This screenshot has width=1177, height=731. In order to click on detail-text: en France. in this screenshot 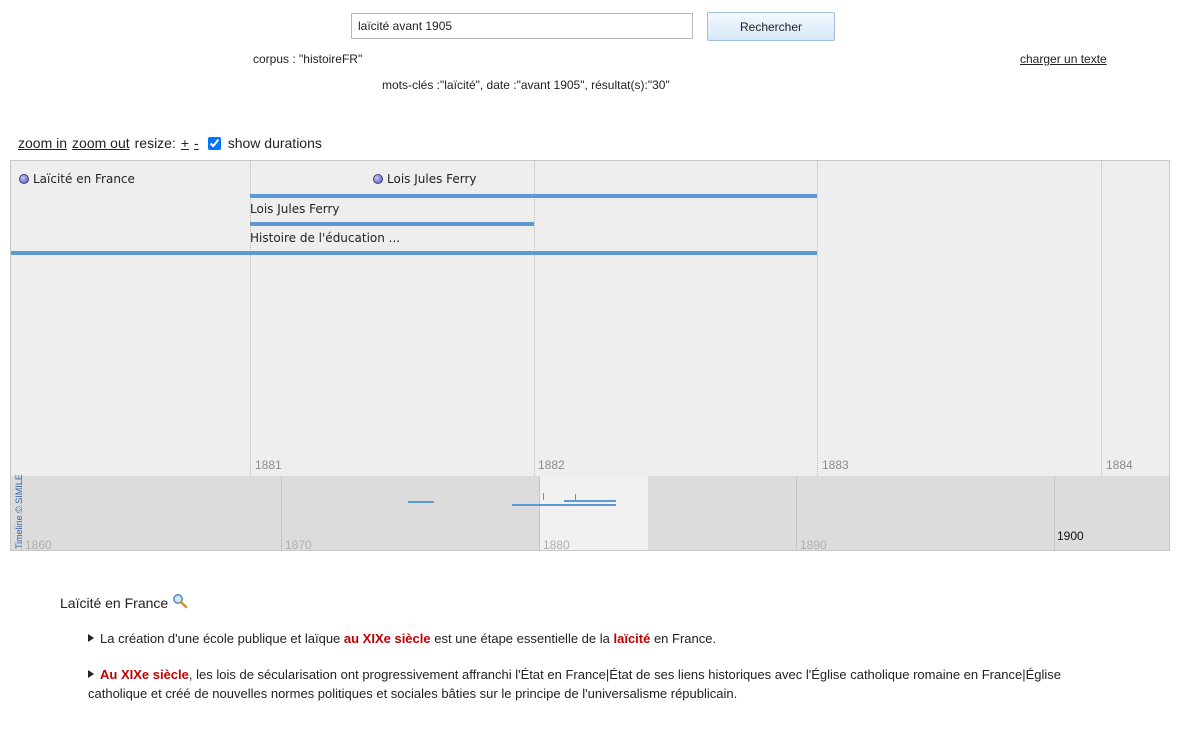, I will do `click(683, 638)`.